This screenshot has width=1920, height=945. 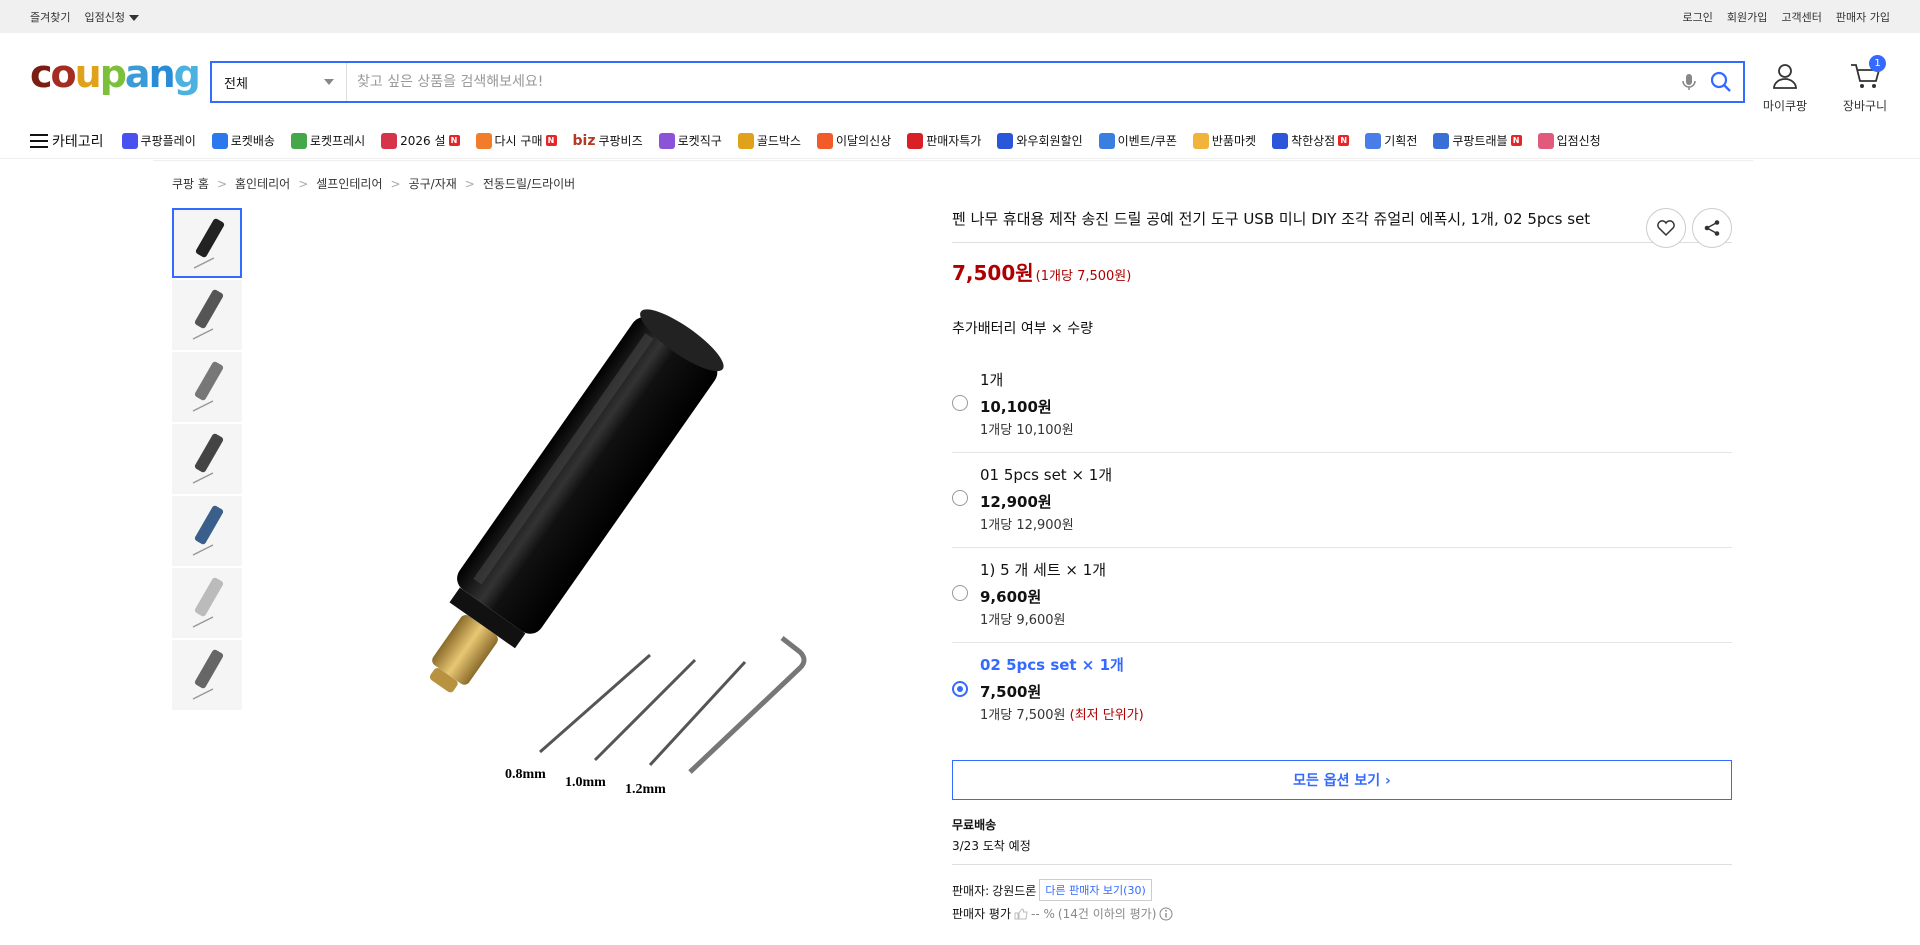 I want to click on option-price: 7,500원, so click(x=1011, y=692).